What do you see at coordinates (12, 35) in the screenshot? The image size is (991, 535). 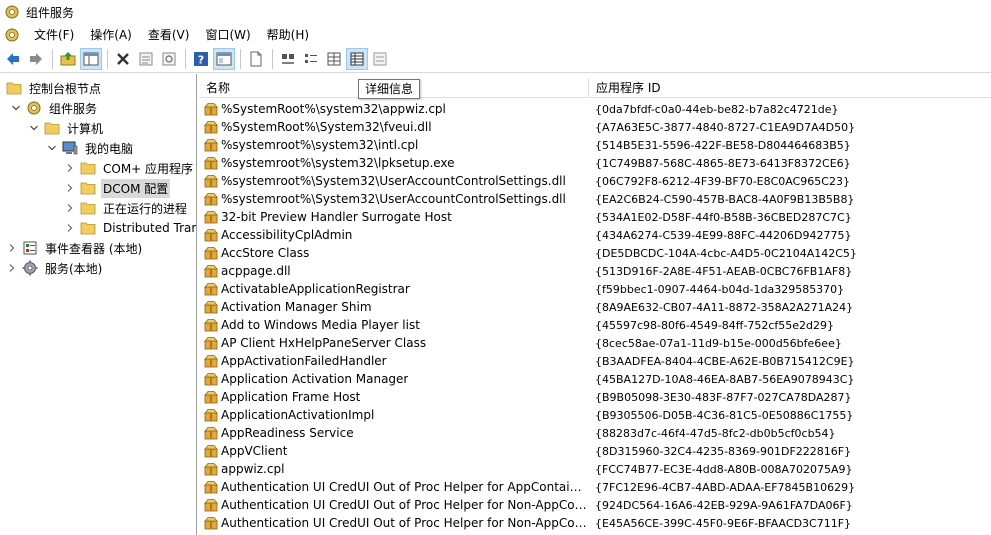 I see `component-services-icon` at bounding box center [12, 35].